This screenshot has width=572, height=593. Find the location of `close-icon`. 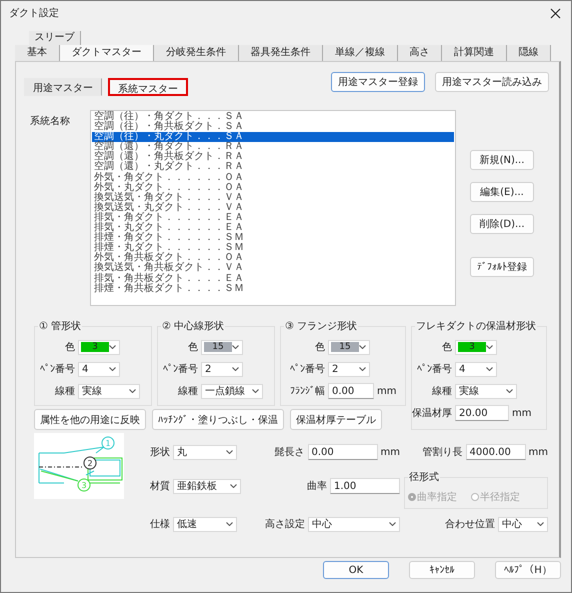

close-icon is located at coordinates (555, 13).